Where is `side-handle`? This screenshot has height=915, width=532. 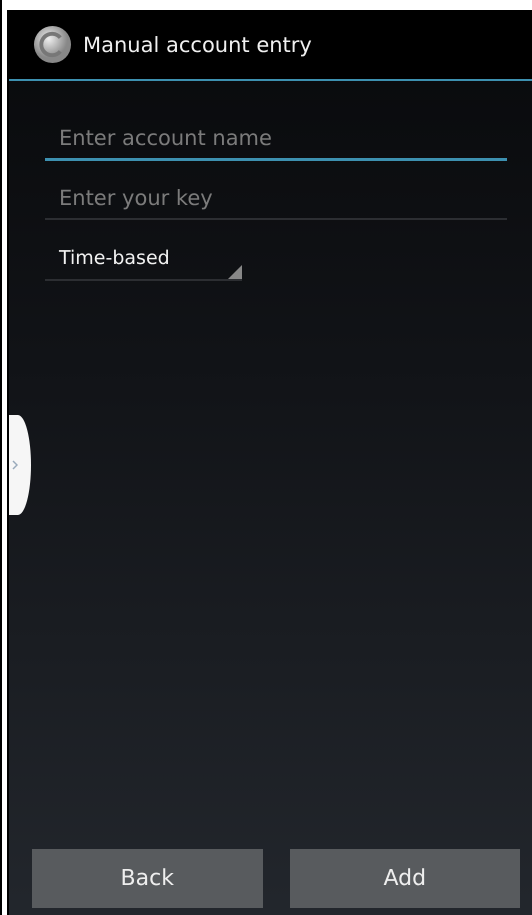 side-handle is located at coordinates (20, 465).